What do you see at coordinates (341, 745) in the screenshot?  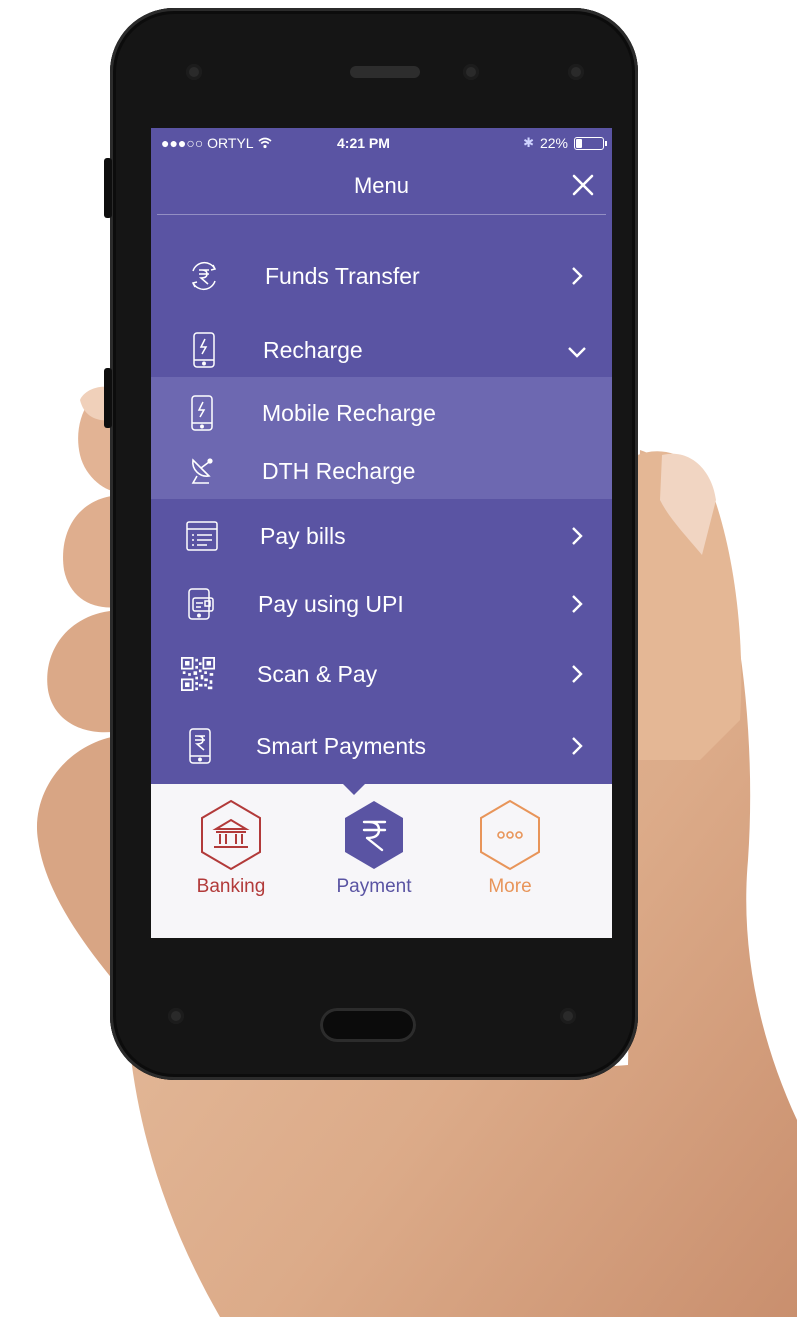 I see `menu-item-label: Smart Payments` at bounding box center [341, 745].